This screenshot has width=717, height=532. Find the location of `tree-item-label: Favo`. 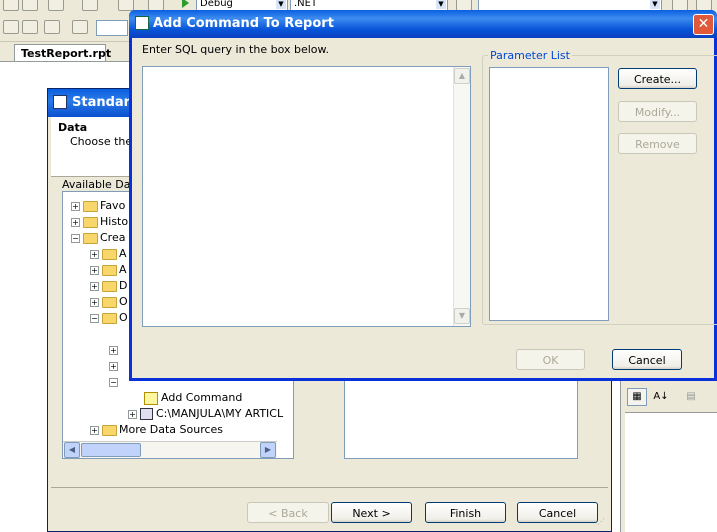

tree-item-label: Favo is located at coordinates (113, 205).